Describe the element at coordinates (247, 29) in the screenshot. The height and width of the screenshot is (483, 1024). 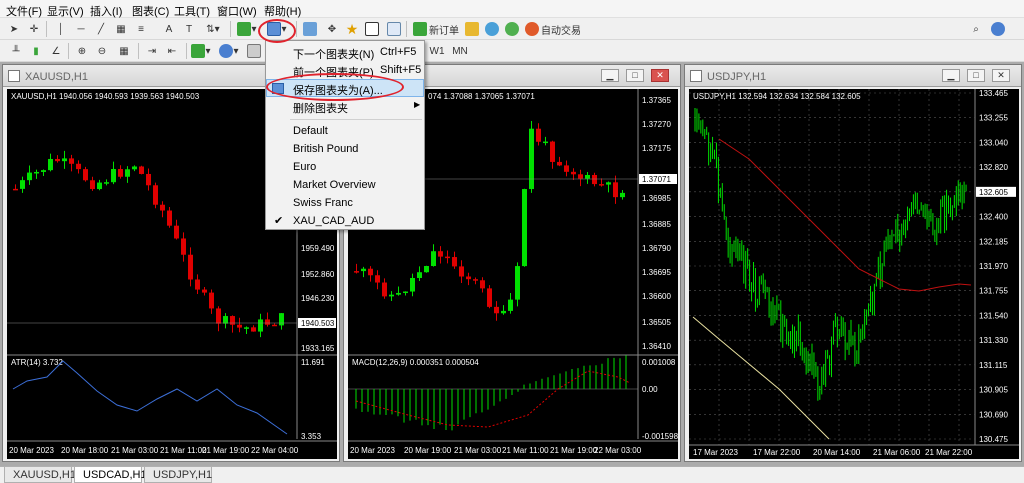
I see `new-chart-icon: ▾` at that location.